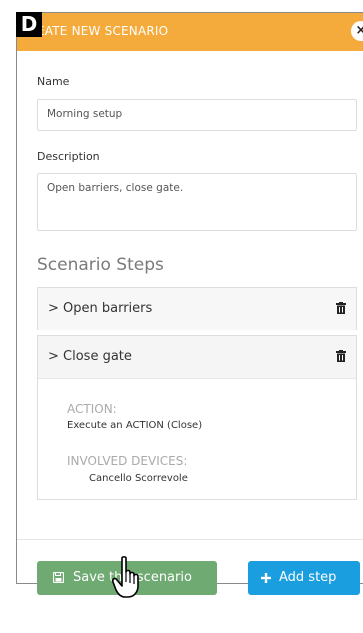  Describe the element at coordinates (29, 24) in the screenshot. I see `step-badge: D` at that location.